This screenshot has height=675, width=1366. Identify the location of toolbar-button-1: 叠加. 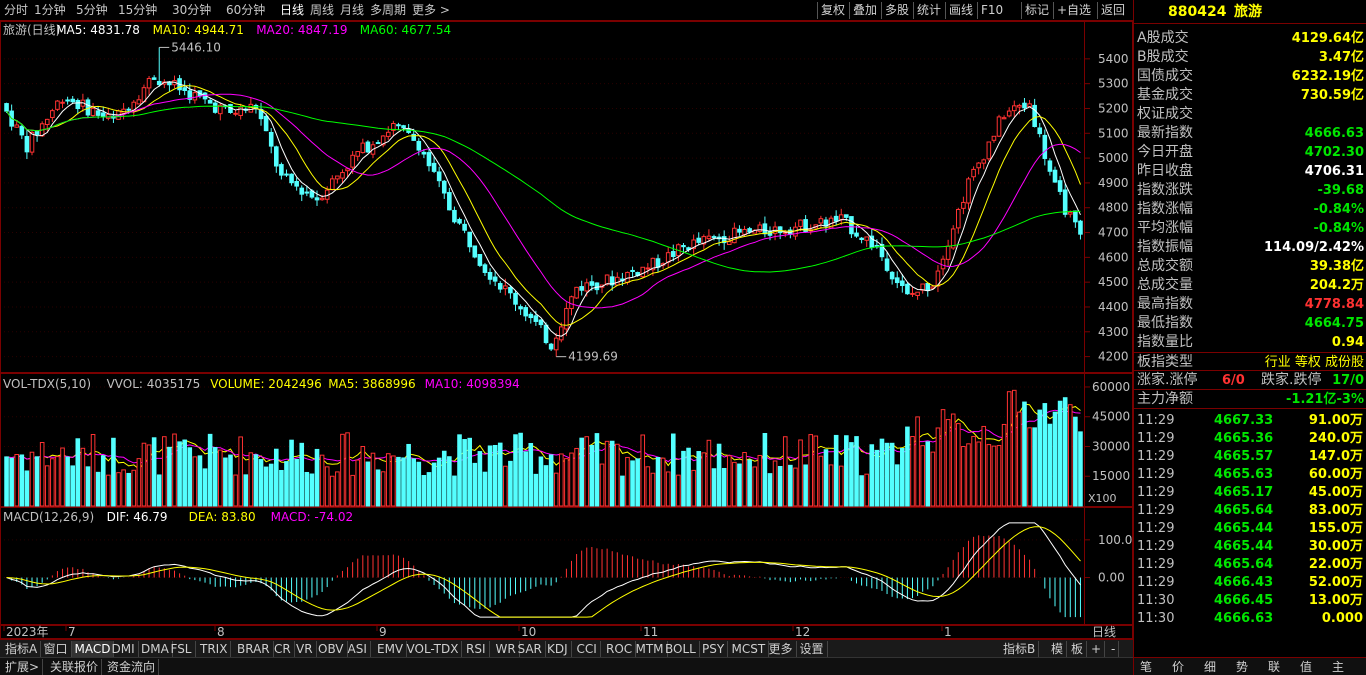
(864, 10).